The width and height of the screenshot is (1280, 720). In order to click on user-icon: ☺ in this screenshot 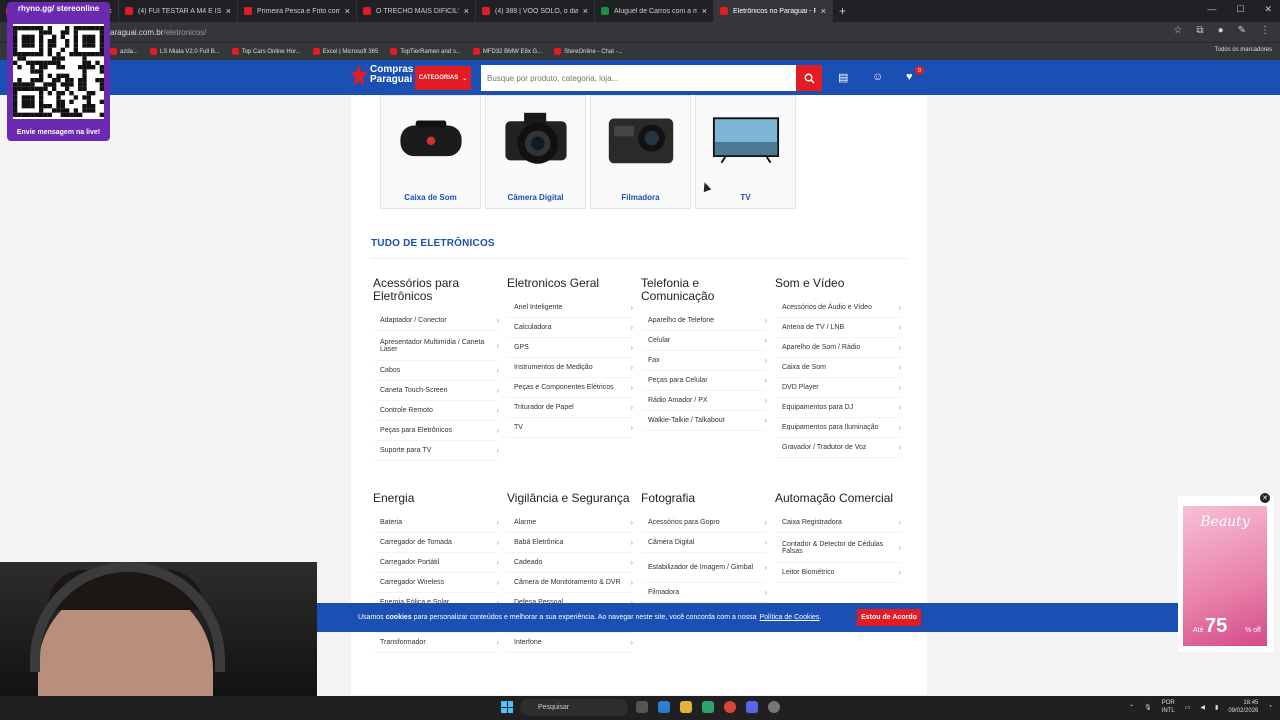, I will do `click(877, 77)`.